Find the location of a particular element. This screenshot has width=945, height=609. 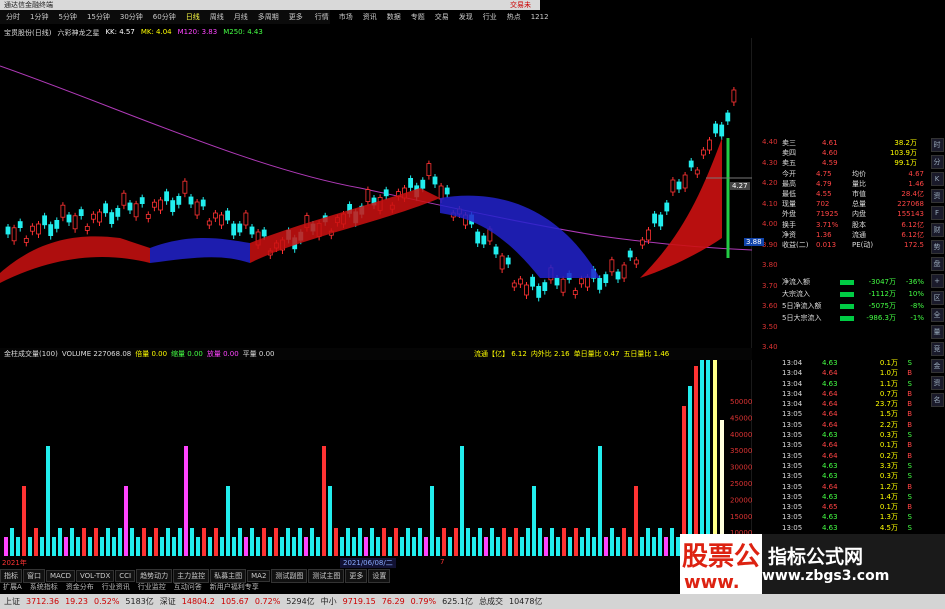

sidebar-button: + is located at coordinates (937, 281).